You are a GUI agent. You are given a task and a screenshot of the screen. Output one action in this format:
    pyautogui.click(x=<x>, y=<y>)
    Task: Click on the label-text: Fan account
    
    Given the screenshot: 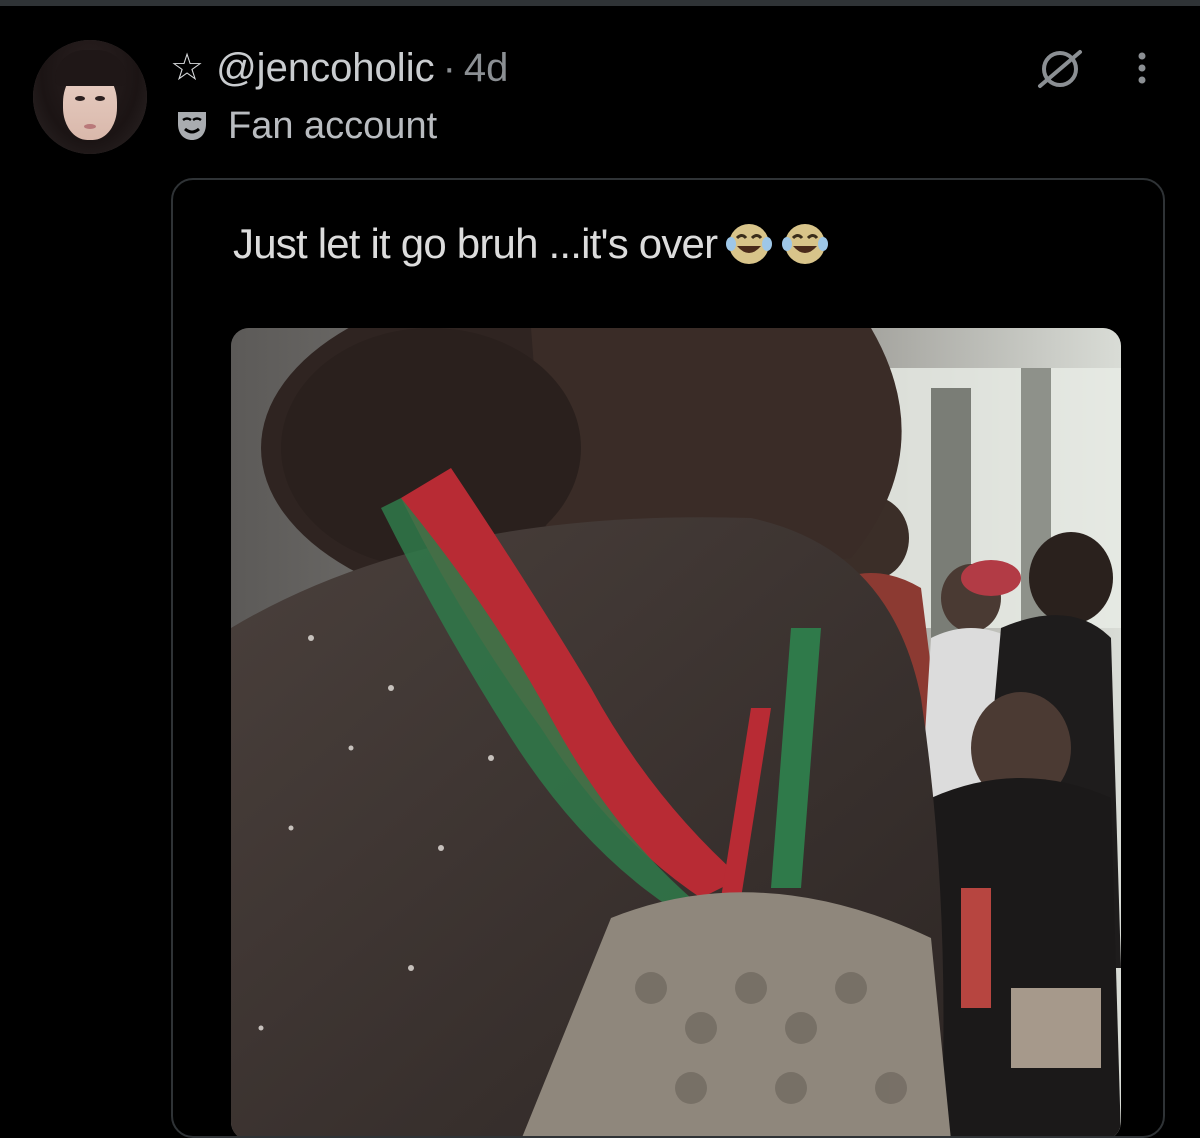 What is the action you would take?
    pyautogui.click(x=333, y=125)
    